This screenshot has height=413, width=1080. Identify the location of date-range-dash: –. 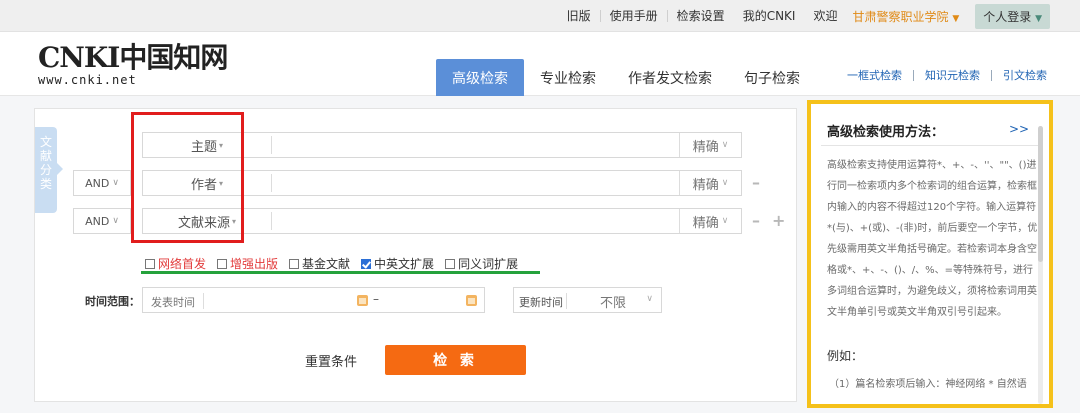
(376, 299).